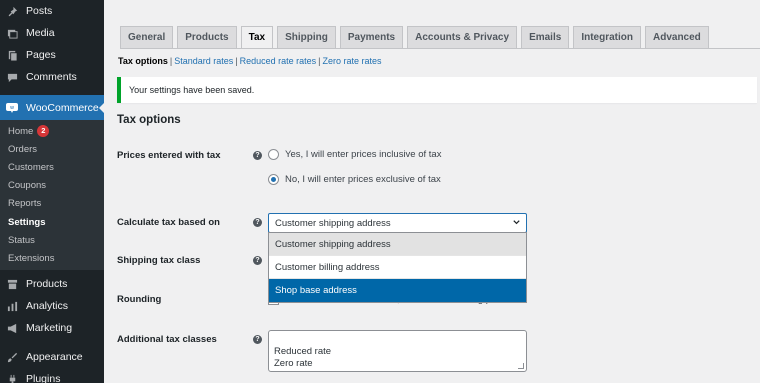 Image resolution: width=760 pixels, height=383 pixels. Describe the element at coordinates (40, 33) in the screenshot. I see `menu-label: Media` at that location.